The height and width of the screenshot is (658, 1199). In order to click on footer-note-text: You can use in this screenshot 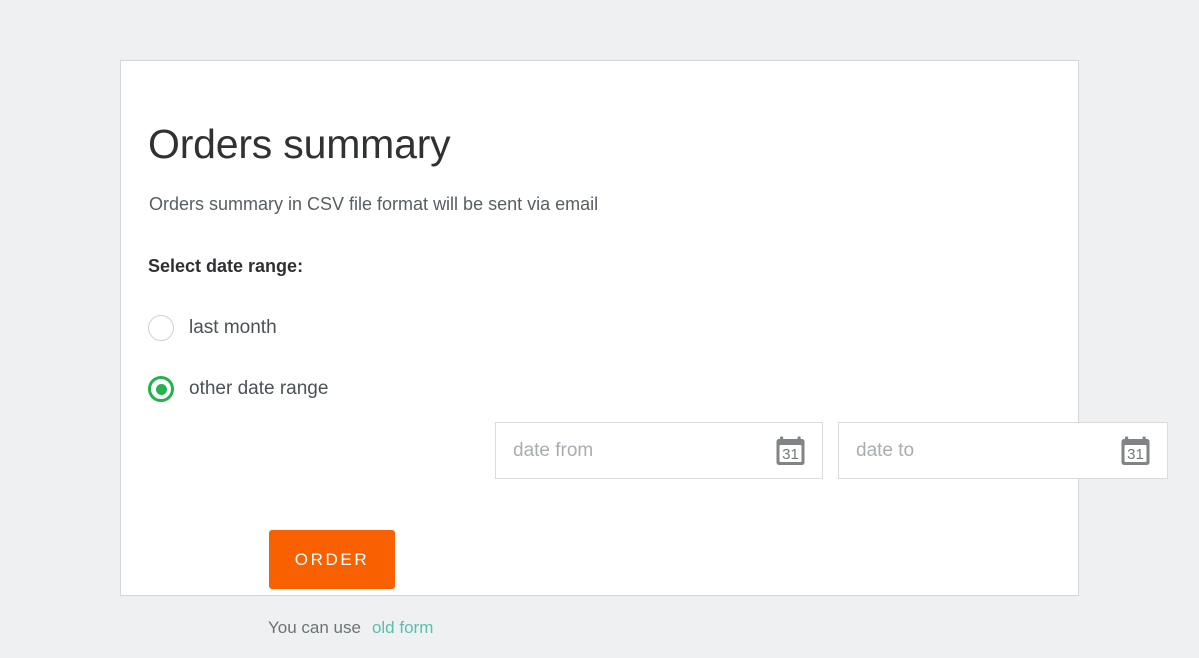, I will do `click(314, 627)`.